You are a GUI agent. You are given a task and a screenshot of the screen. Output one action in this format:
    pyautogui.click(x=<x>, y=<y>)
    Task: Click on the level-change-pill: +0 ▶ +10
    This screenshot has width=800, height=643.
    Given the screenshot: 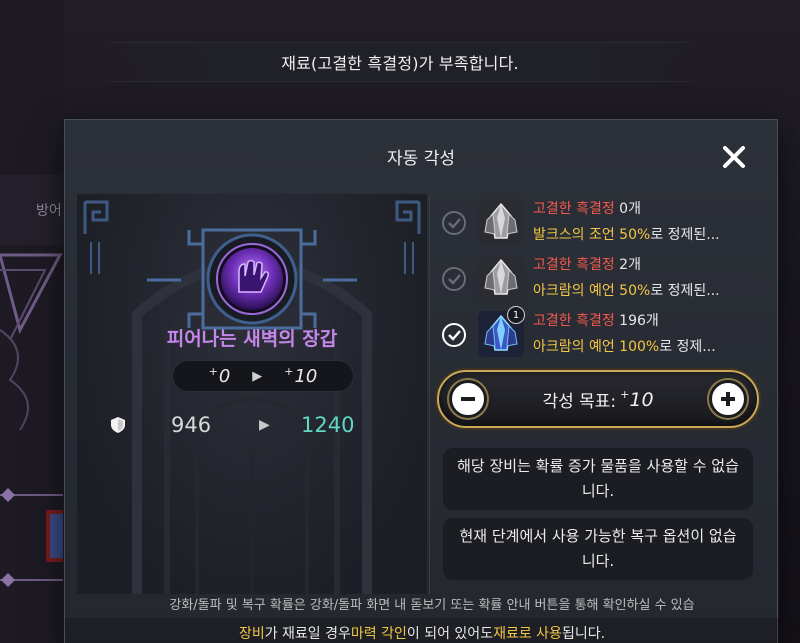 What is the action you would take?
    pyautogui.click(x=263, y=376)
    